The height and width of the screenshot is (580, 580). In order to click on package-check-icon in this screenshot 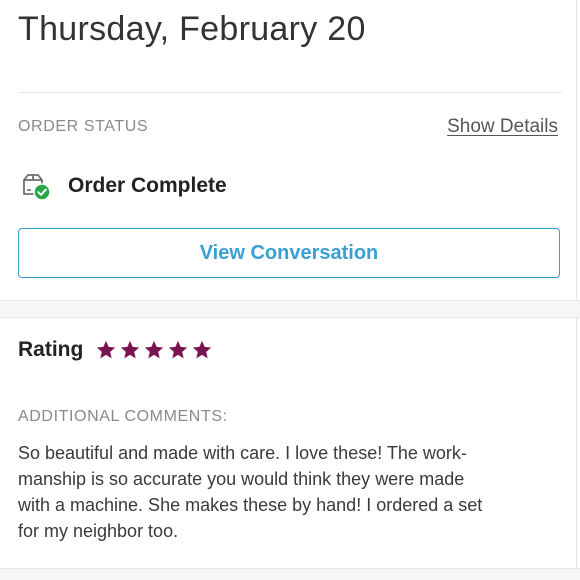, I will do `click(36, 186)`.